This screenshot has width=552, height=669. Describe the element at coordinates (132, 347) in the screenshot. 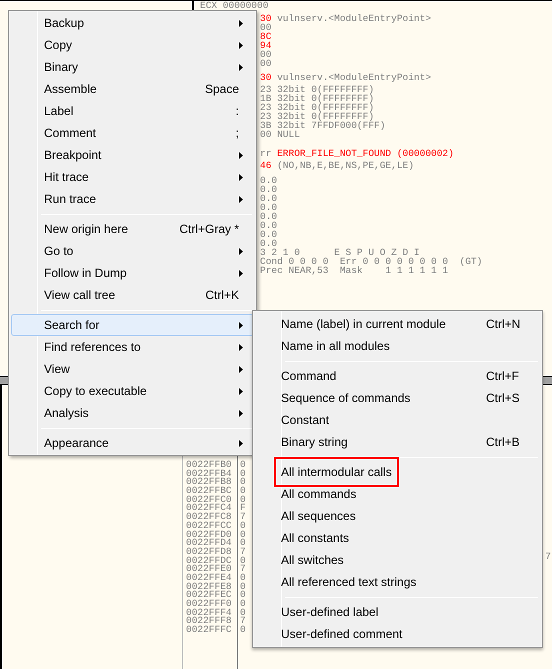

I see `menu-item: Find references to` at that location.